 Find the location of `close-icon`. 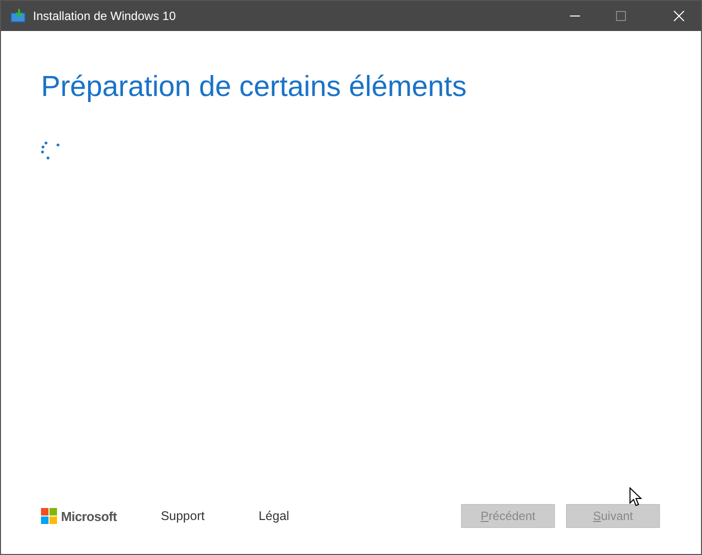

close-icon is located at coordinates (679, 16).